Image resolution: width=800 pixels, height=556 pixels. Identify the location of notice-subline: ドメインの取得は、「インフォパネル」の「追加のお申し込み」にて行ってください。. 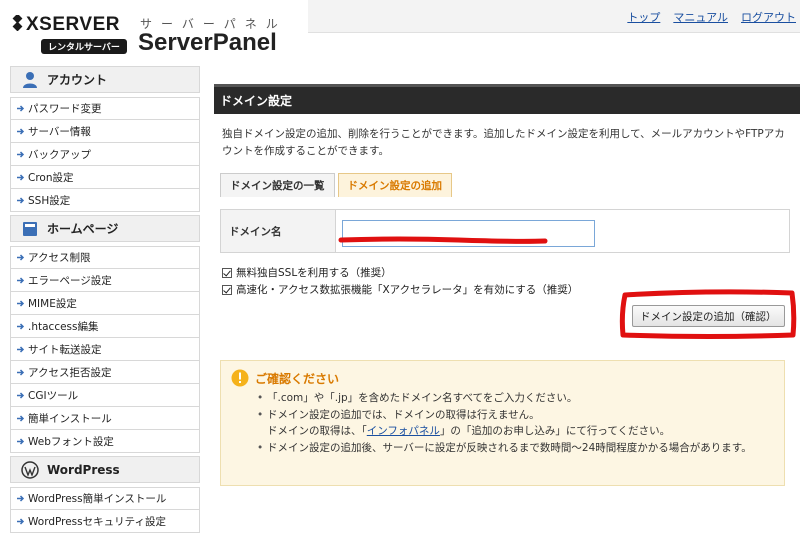
(522, 431).